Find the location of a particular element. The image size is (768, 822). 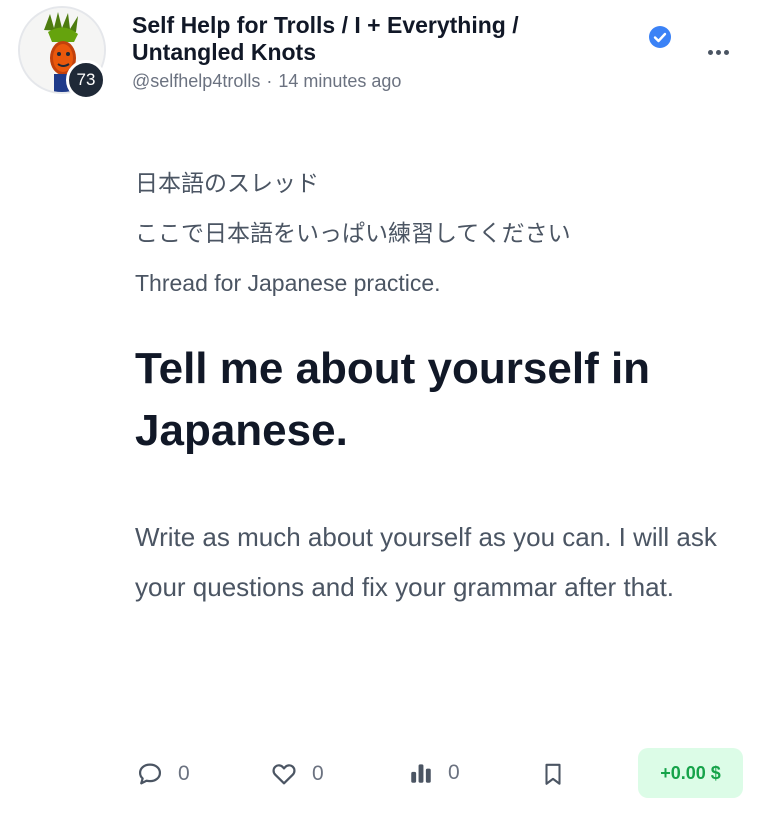

heart-icon is located at coordinates (284, 774).